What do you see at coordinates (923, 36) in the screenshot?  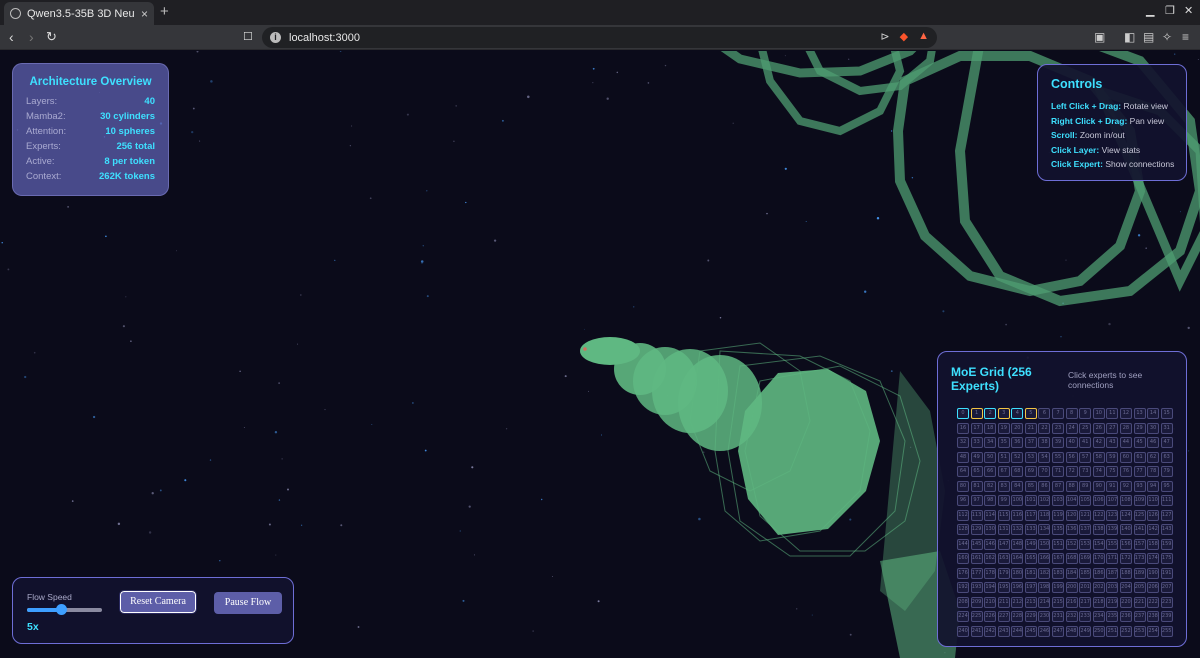 I see `brave-rewards-icon: ▲` at bounding box center [923, 36].